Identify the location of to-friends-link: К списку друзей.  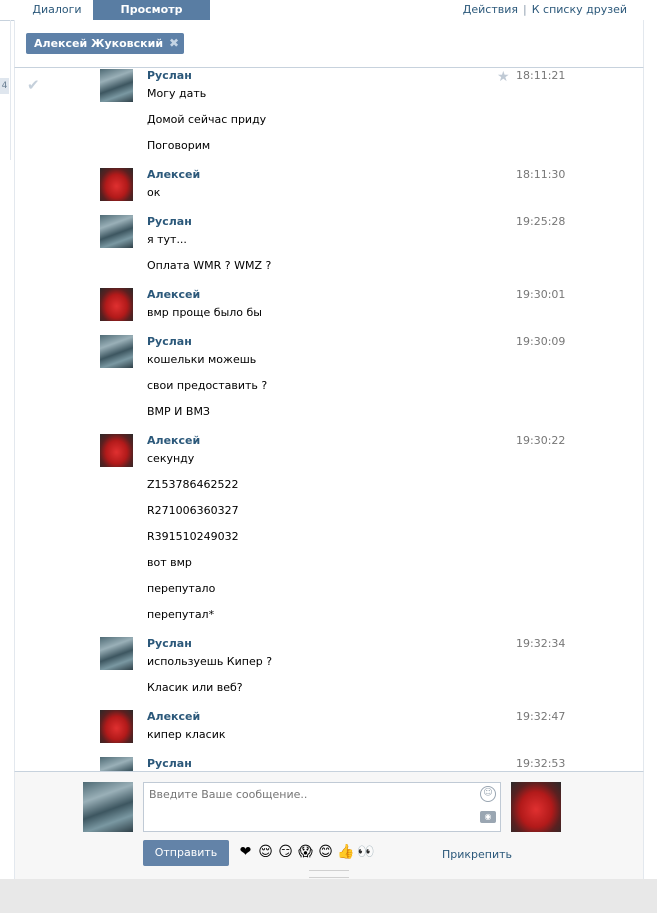
(579, 9).